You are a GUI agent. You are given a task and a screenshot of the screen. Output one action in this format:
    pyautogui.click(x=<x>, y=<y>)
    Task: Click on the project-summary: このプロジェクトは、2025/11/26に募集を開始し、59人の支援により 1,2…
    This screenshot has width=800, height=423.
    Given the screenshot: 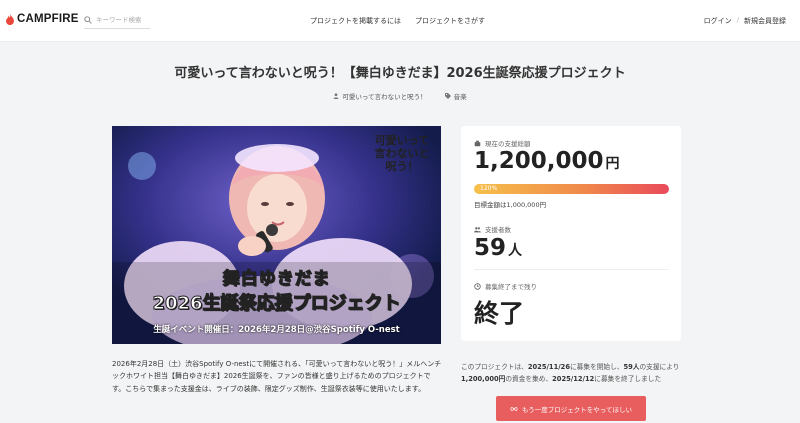 What is the action you would take?
    pyautogui.click(x=571, y=373)
    